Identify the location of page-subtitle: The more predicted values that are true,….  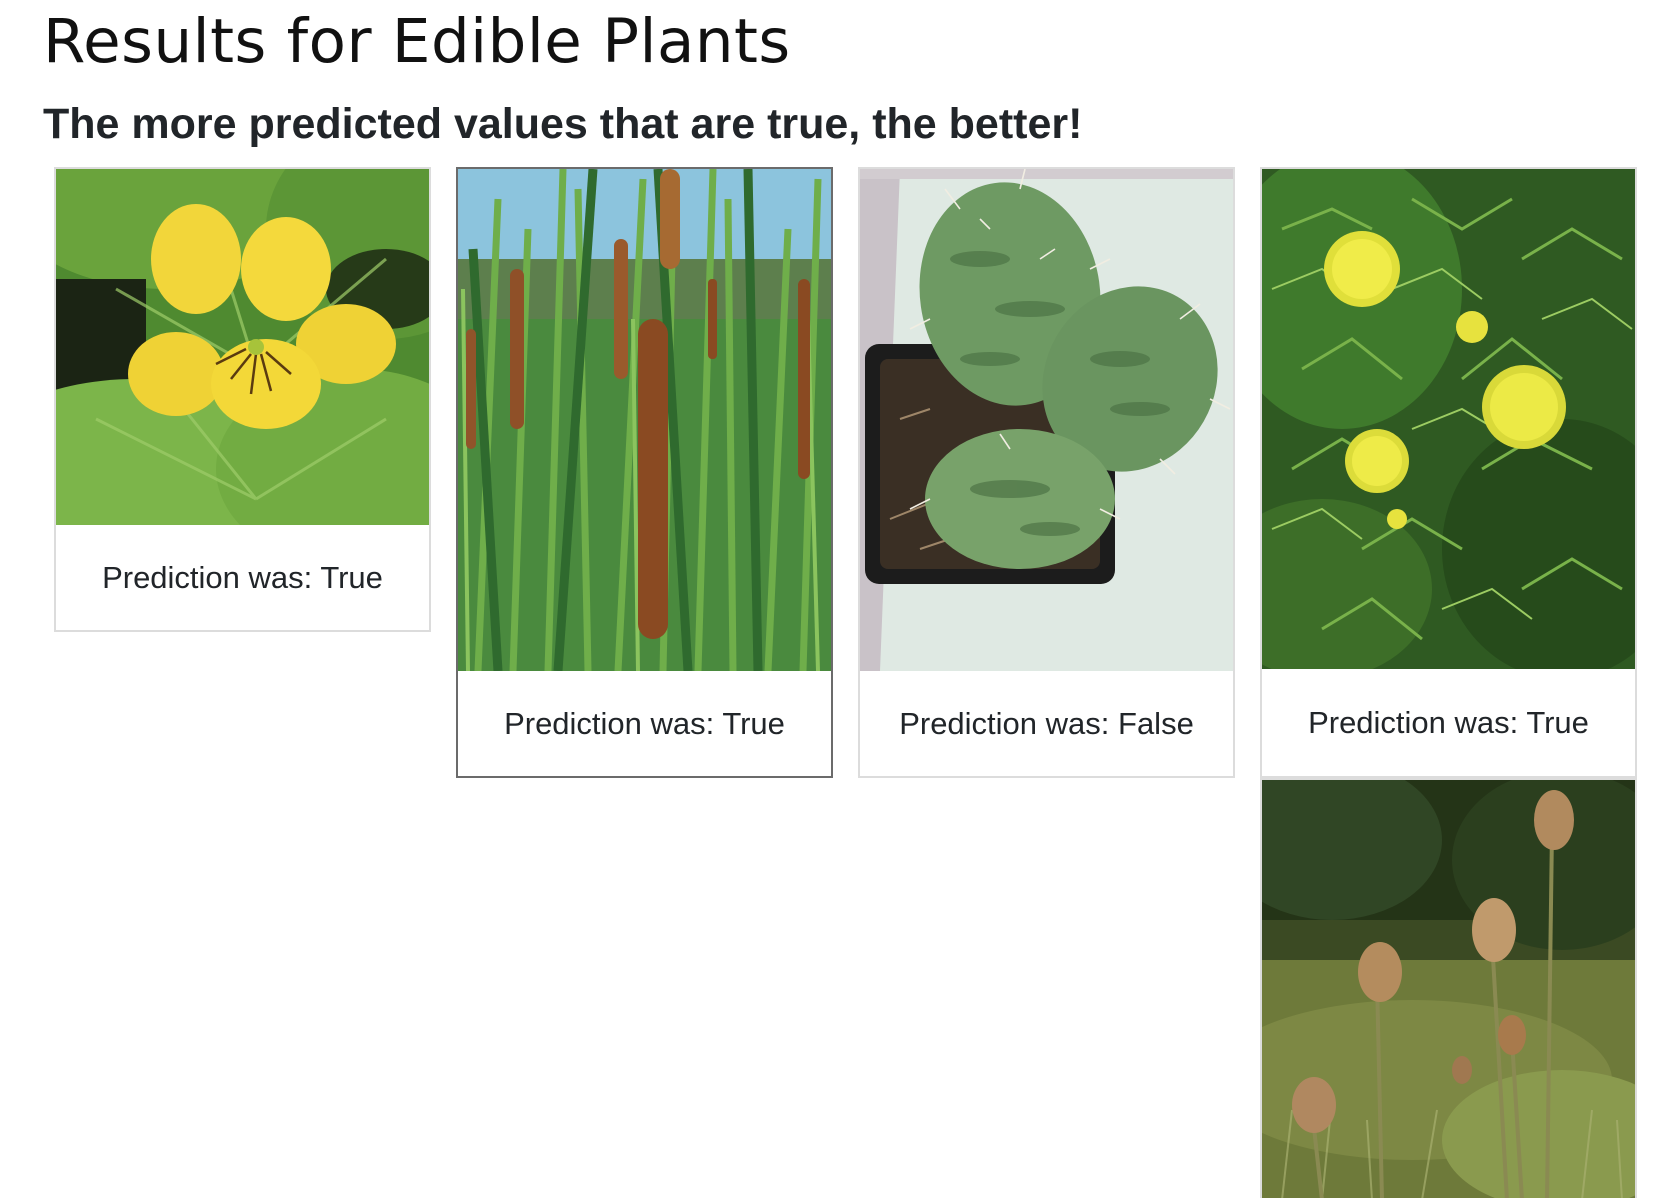
(563, 124).